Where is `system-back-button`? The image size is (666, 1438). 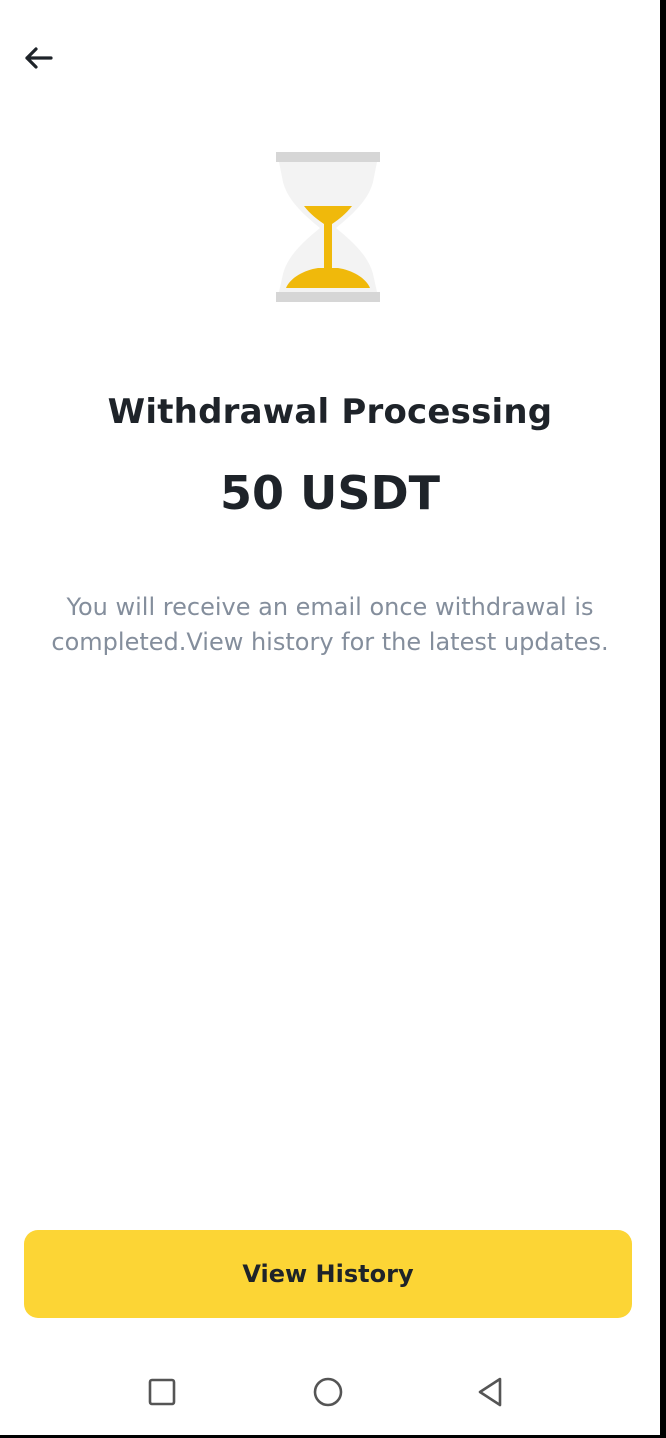 system-back-button is located at coordinates (490, 1394).